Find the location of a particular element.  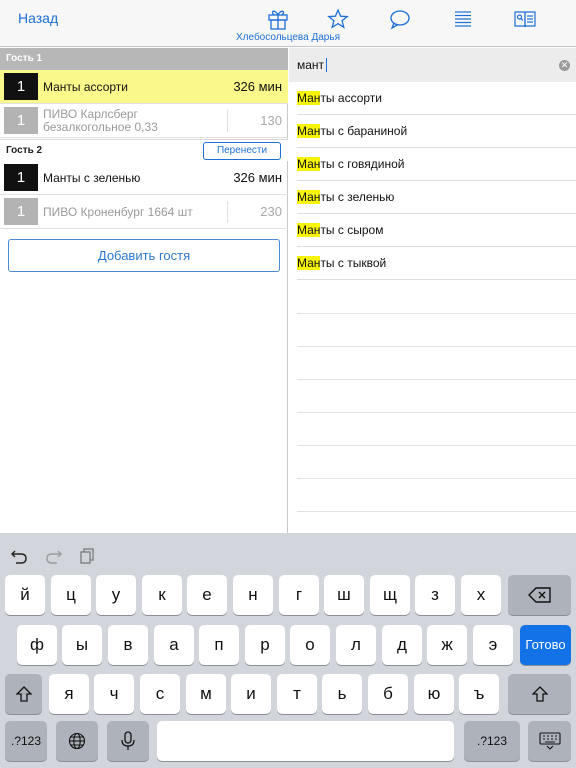

navigation-bar: Назад Хлебосольцева Дарья is located at coordinates (288, 23).